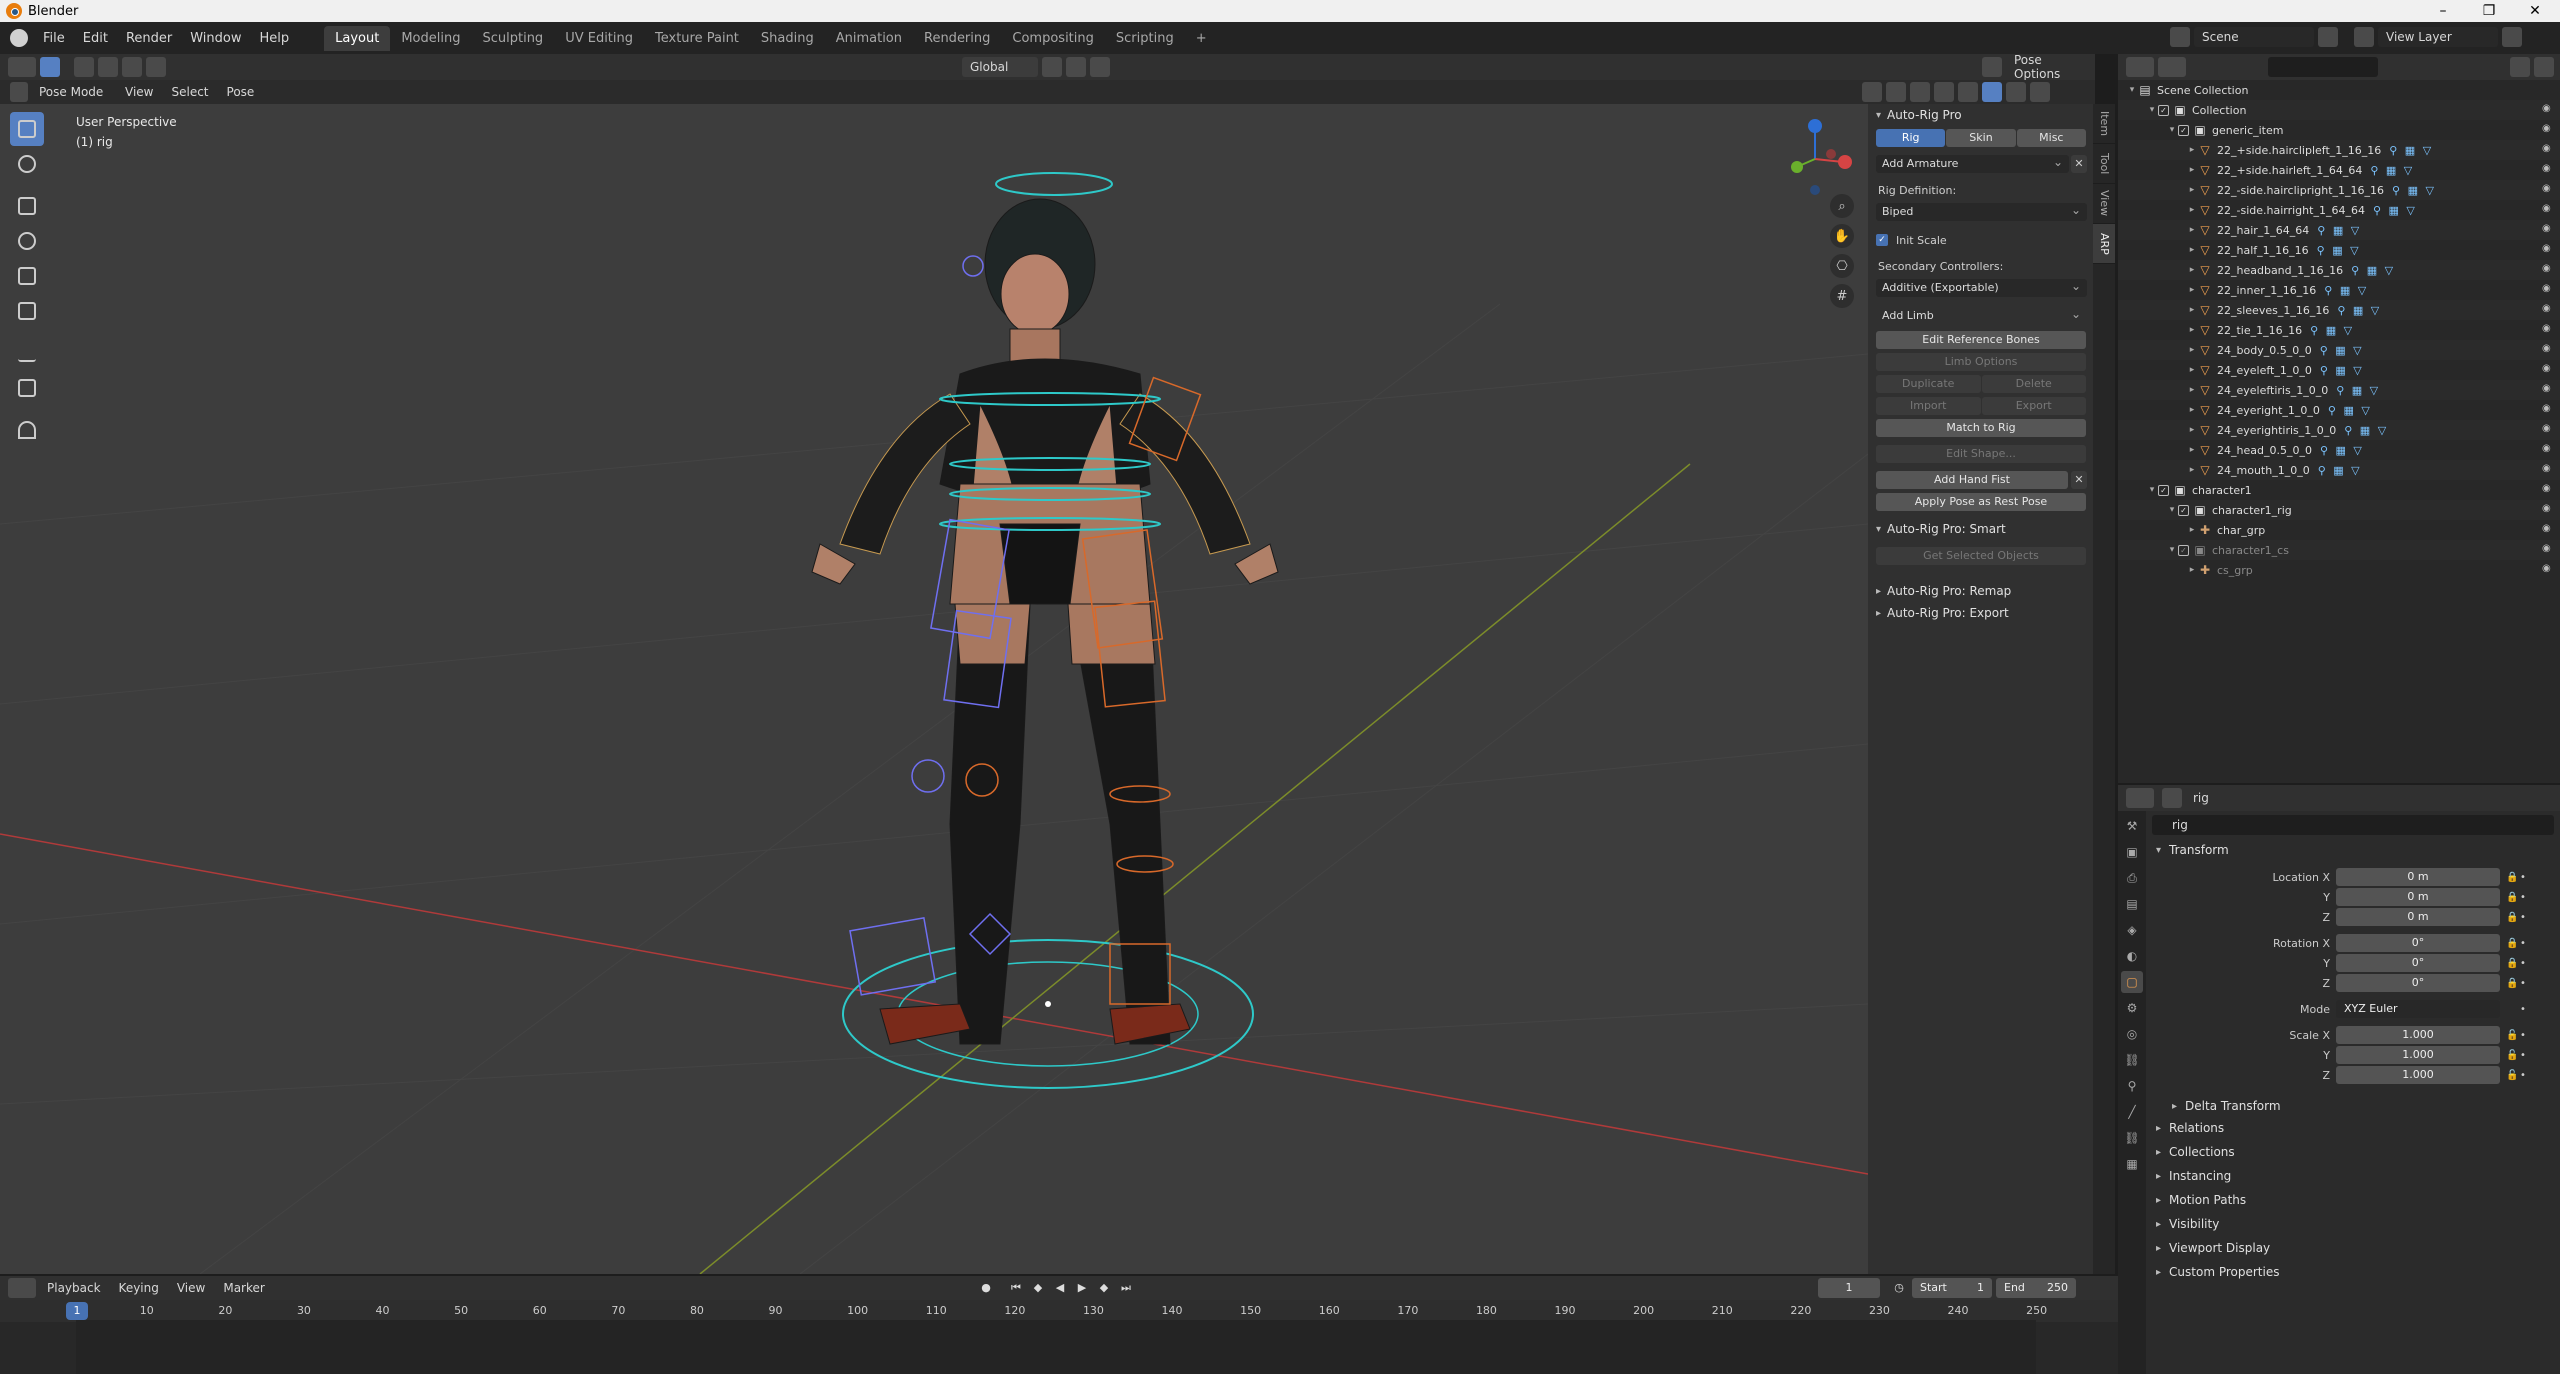 This screenshot has height=1374, width=2560. I want to click on outliner-row: ▾ ▤ Scene Collection, so click(2339, 90).